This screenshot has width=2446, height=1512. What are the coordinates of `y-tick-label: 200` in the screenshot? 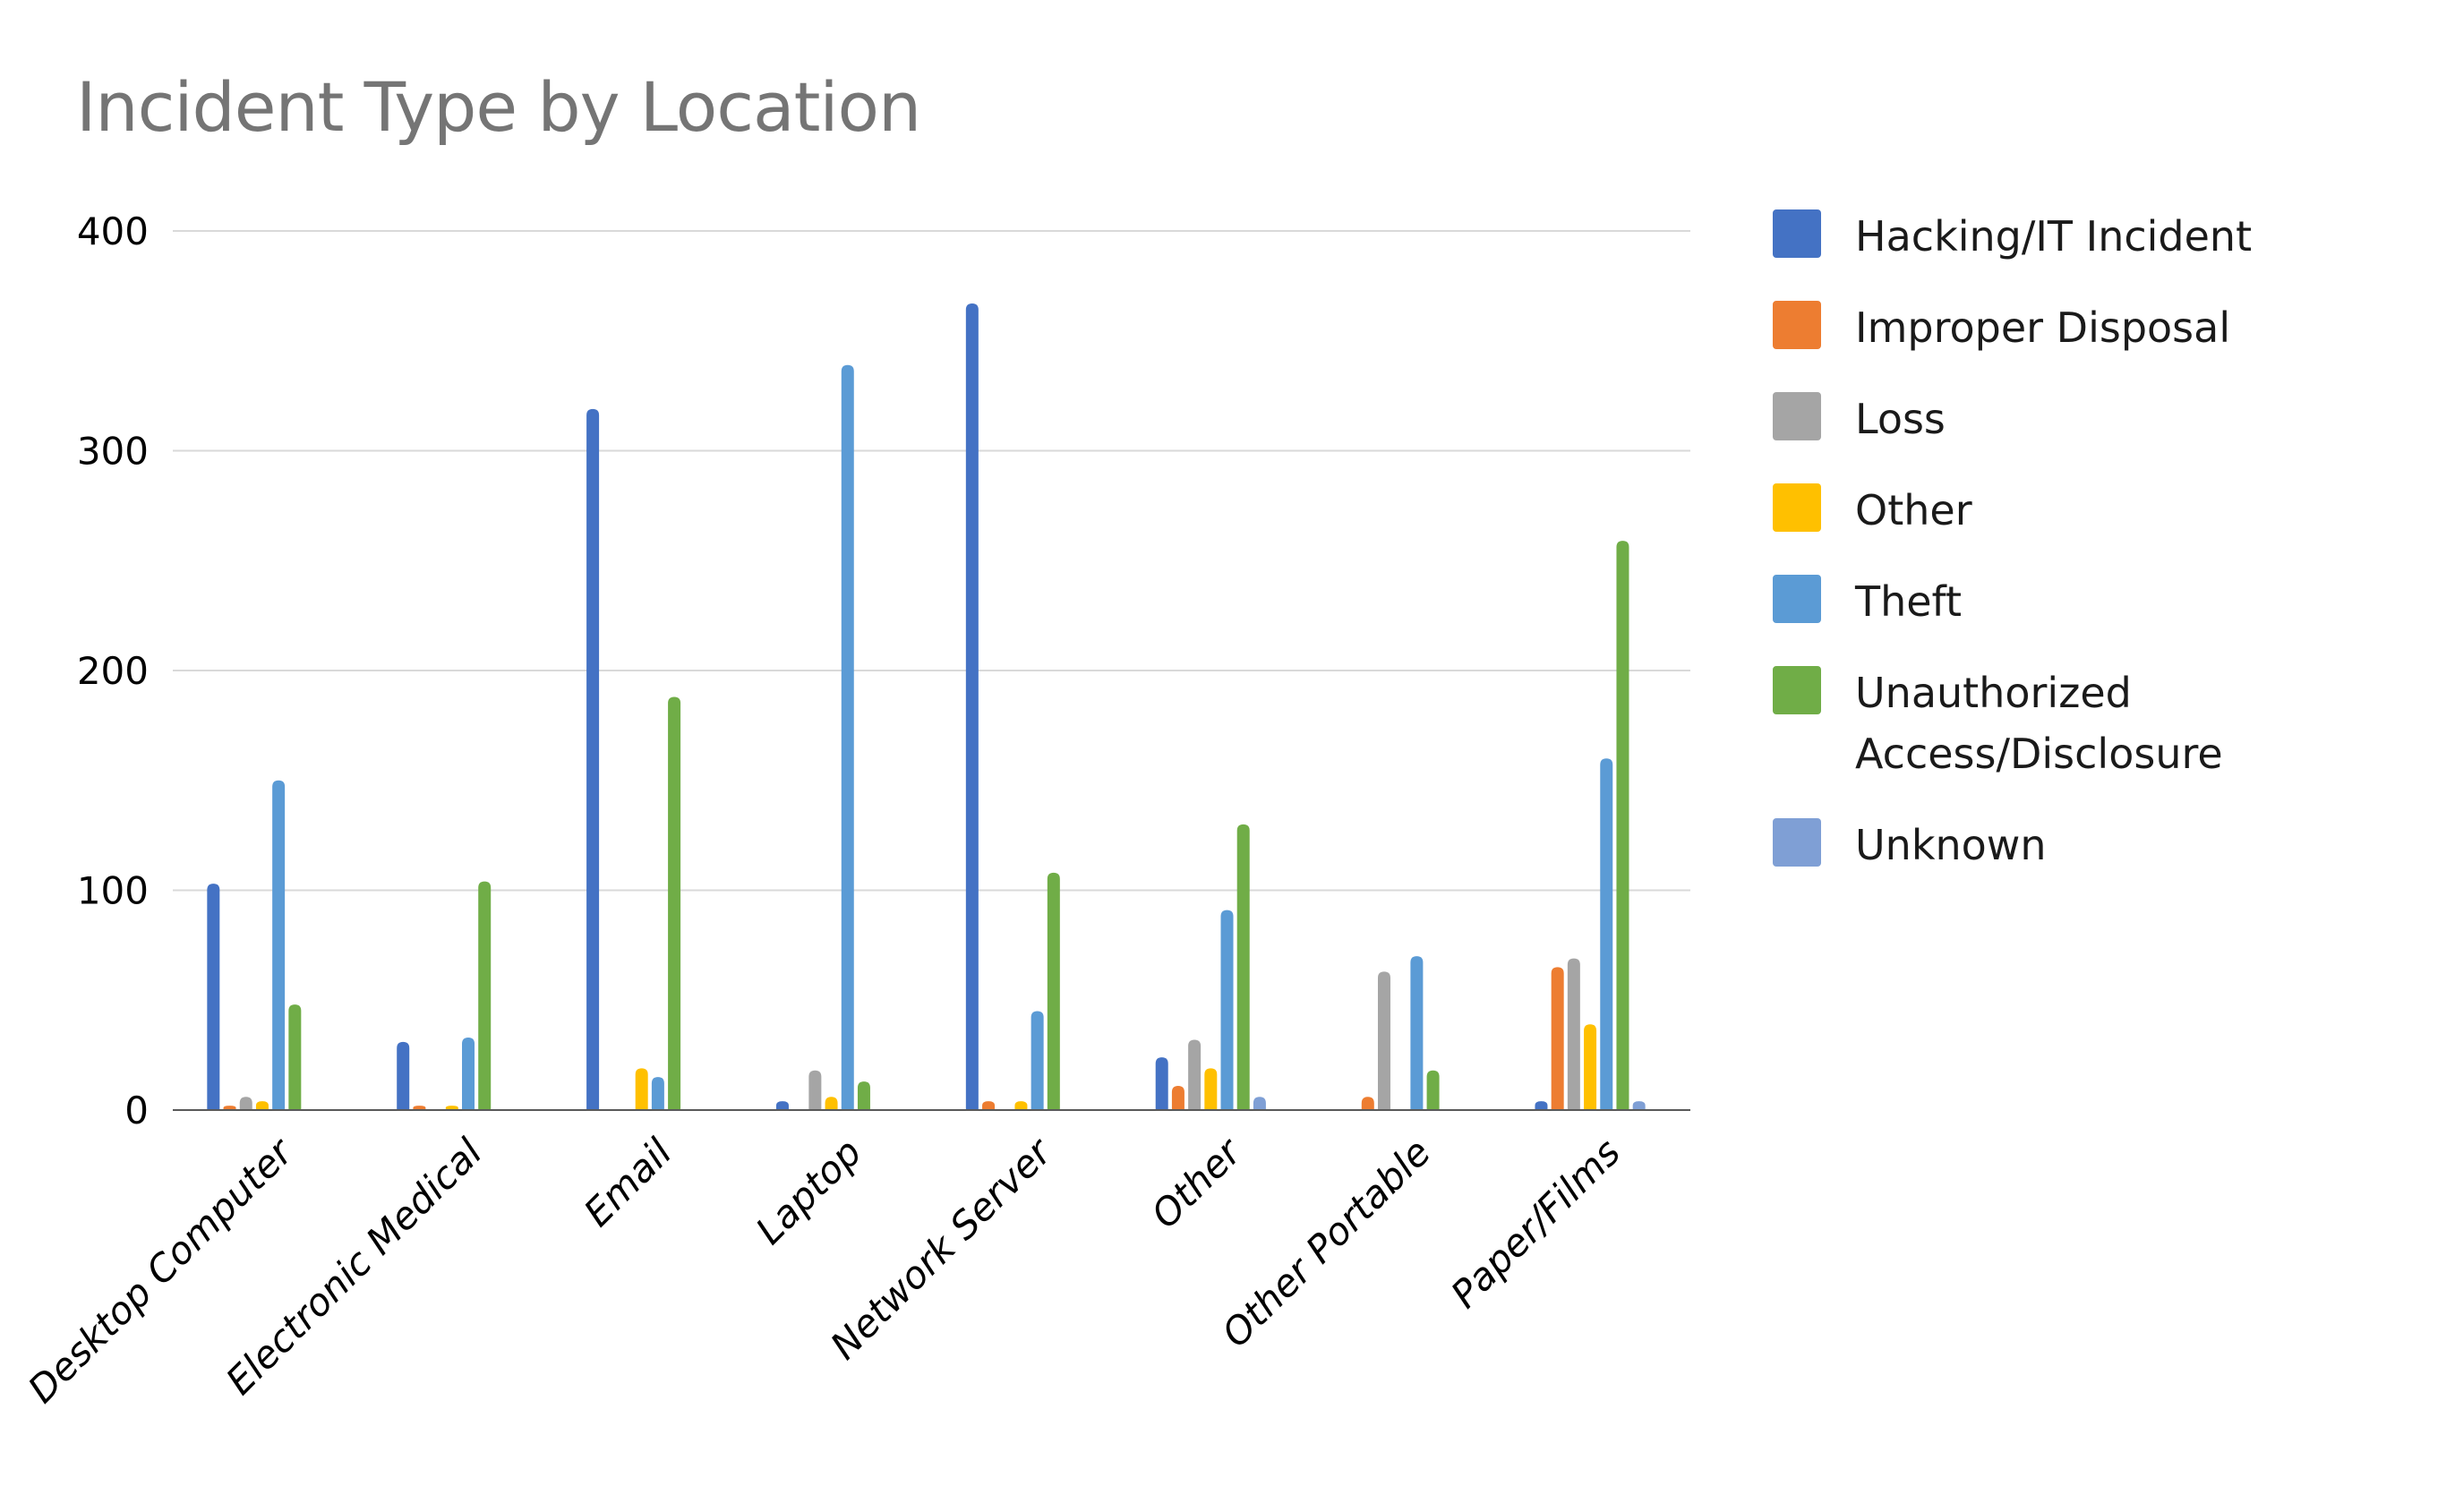 It's located at (113, 671).